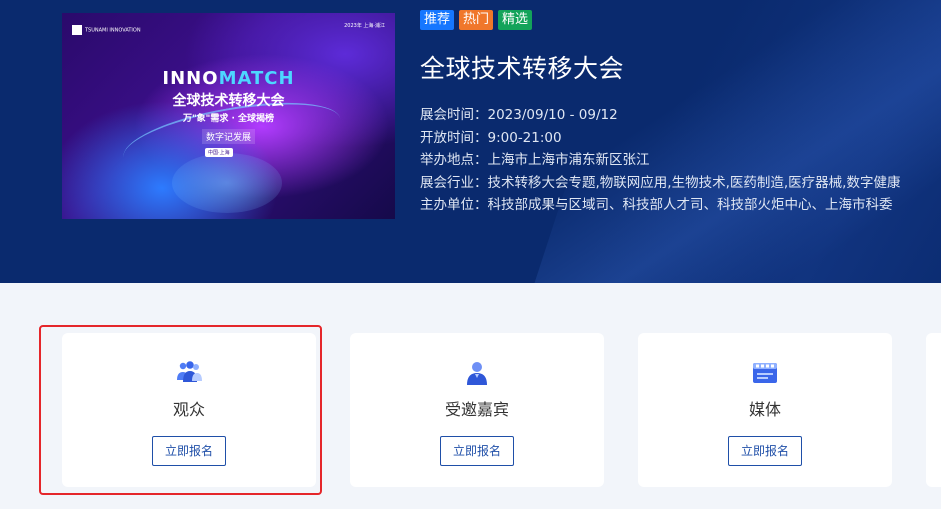  What do you see at coordinates (535, 160) in the screenshot?
I see `event-location: 举办地点：上海市上海市浦东新区张江` at bounding box center [535, 160].